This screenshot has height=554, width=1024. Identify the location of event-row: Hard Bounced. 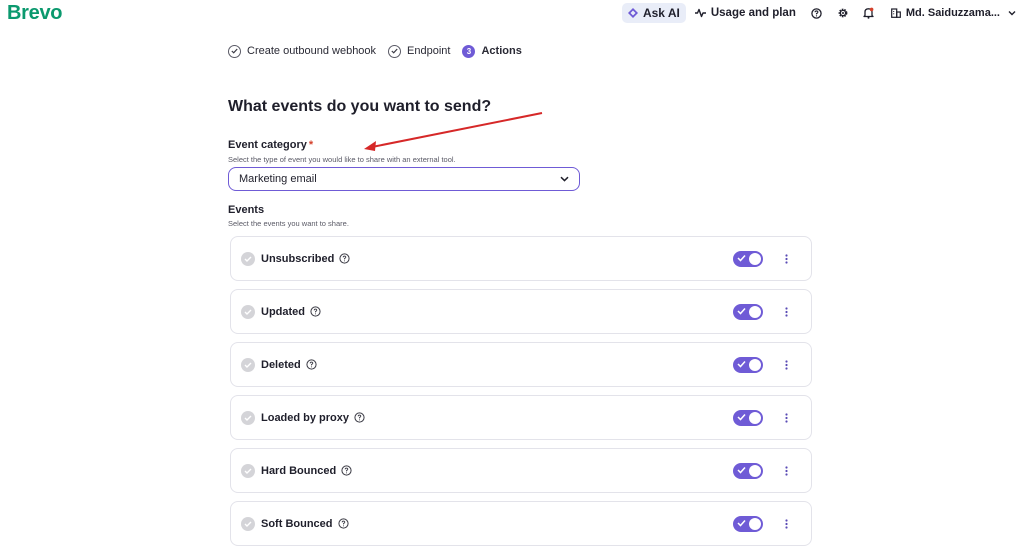
(521, 470).